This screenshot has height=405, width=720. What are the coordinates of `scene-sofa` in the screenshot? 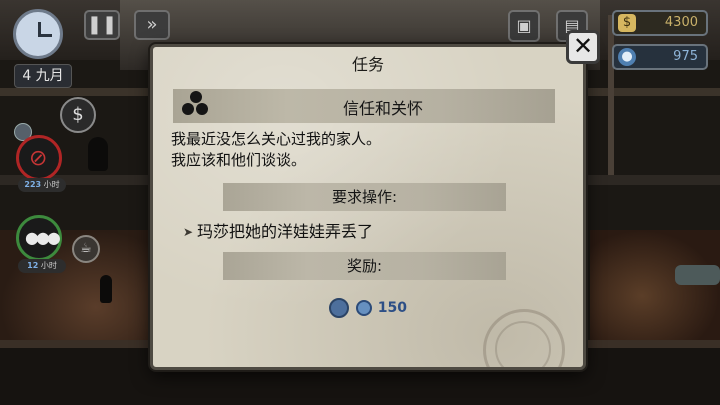 It's located at (697, 275).